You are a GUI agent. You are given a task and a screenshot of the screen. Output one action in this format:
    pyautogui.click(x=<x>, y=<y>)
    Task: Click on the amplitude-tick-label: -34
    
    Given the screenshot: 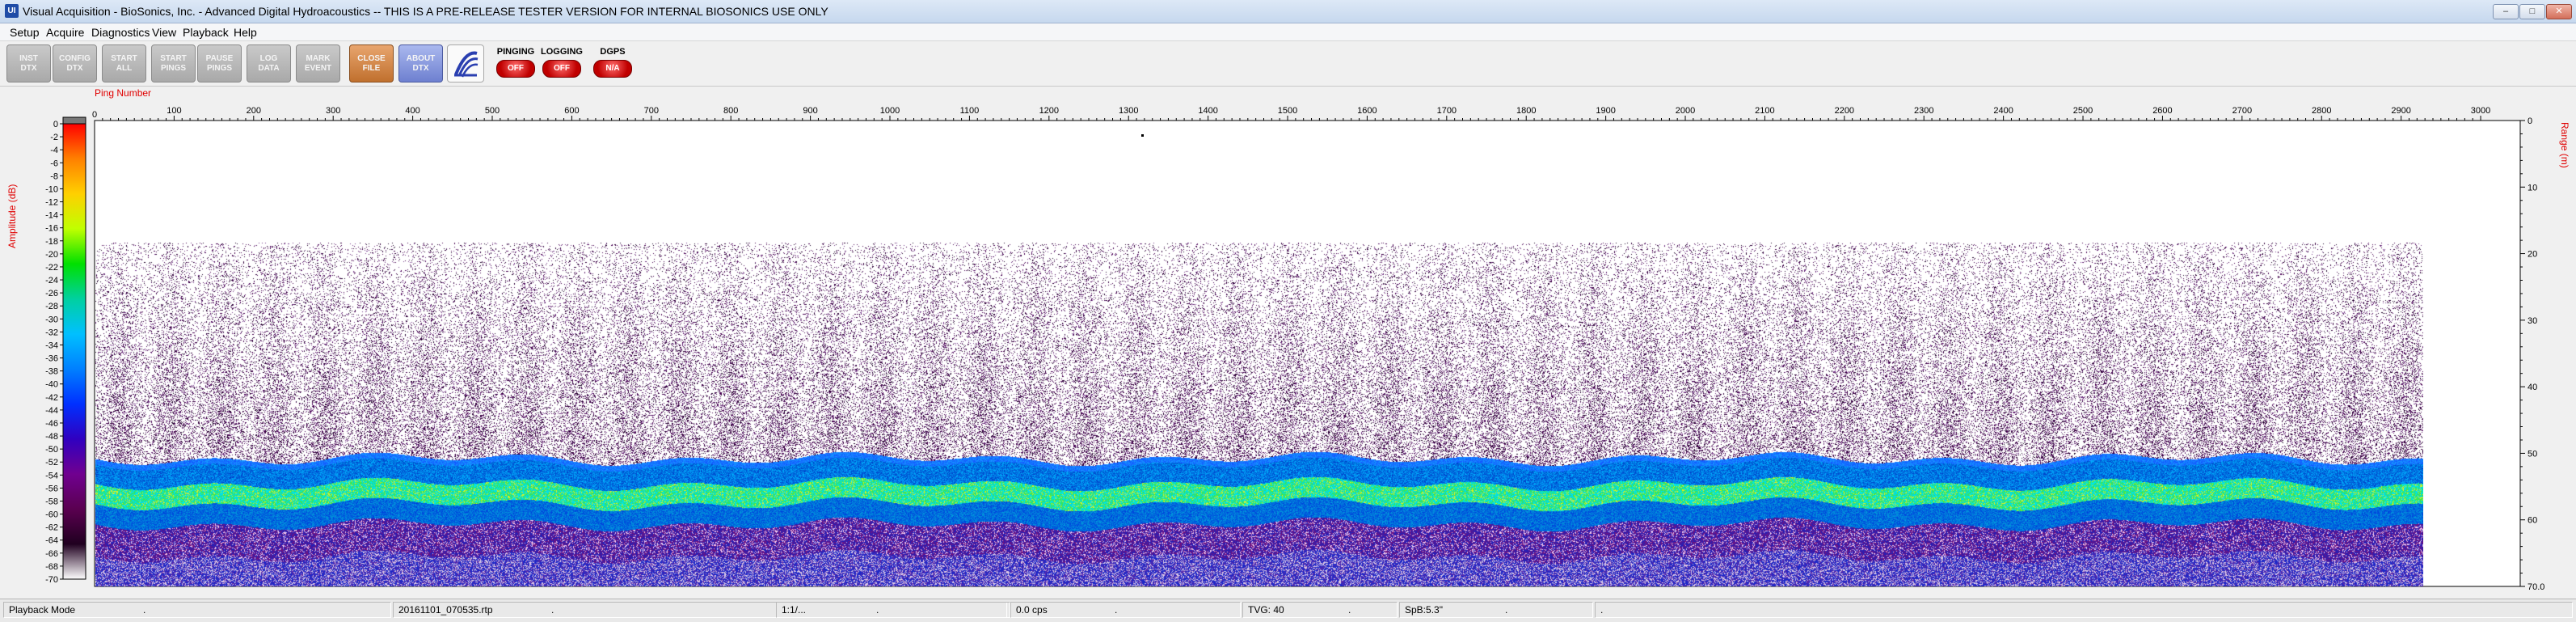 What is the action you would take?
    pyautogui.click(x=51, y=345)
    